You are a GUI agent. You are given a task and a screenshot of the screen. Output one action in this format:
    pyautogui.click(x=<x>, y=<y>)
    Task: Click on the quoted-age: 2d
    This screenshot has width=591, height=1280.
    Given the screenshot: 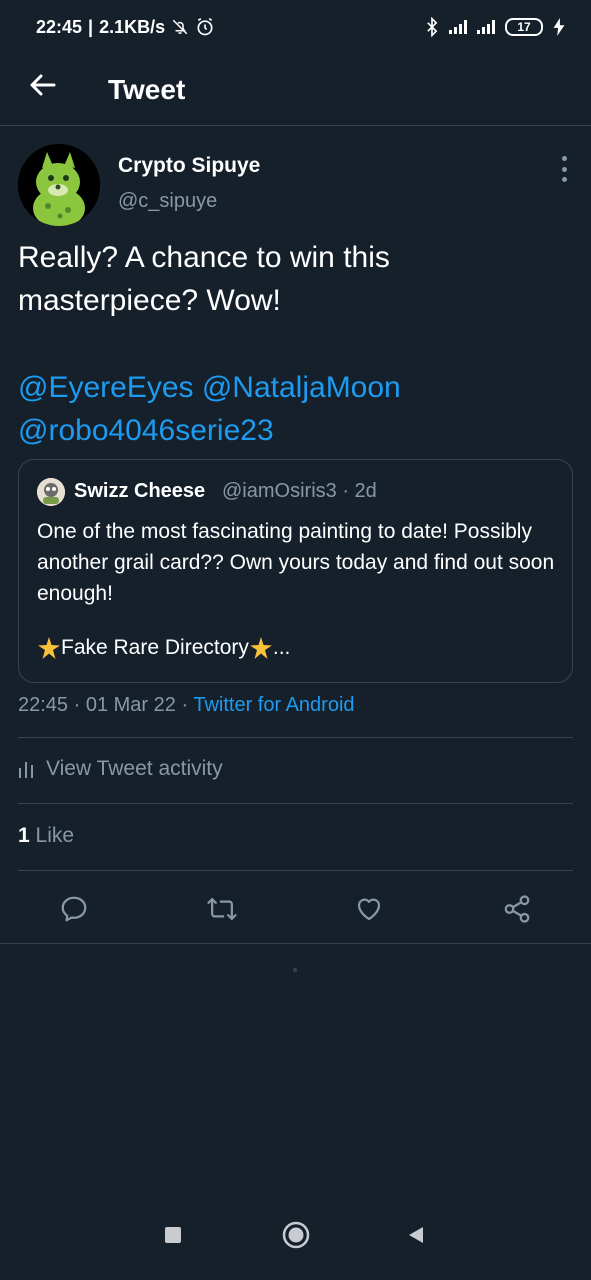 What is the action you would take?
    pyautogui.click(x=365, y=491)
    